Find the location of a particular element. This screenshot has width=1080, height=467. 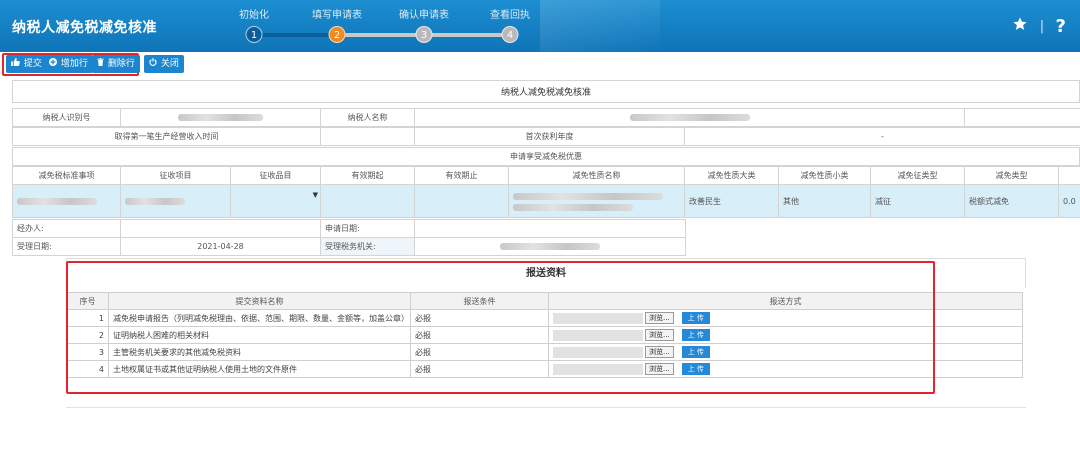

col-header-minor-category: 减免性质小类 is located at coordinates (824, 175).